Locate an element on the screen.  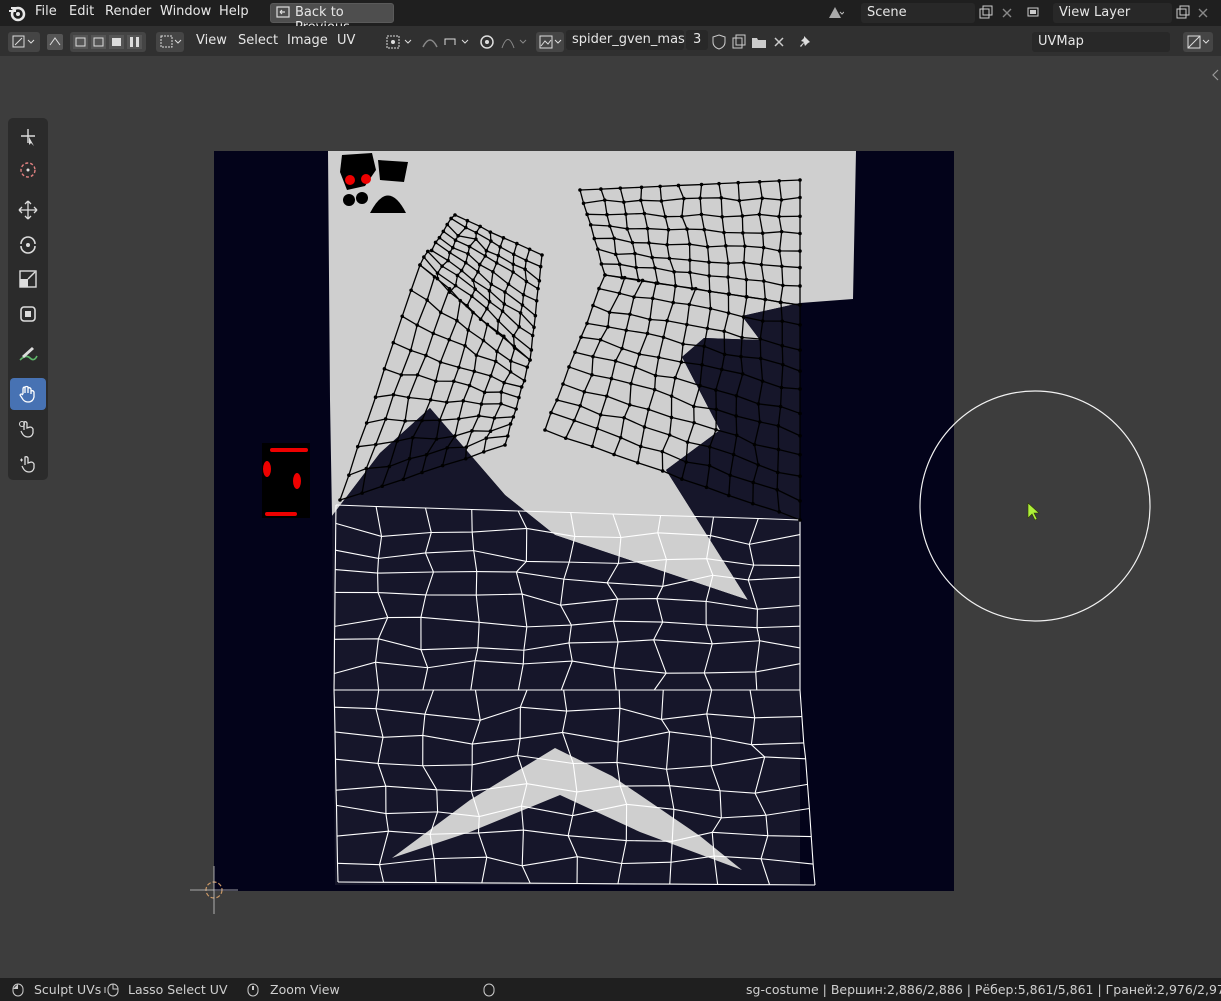
image-icon is located at coordinates (550, 42).